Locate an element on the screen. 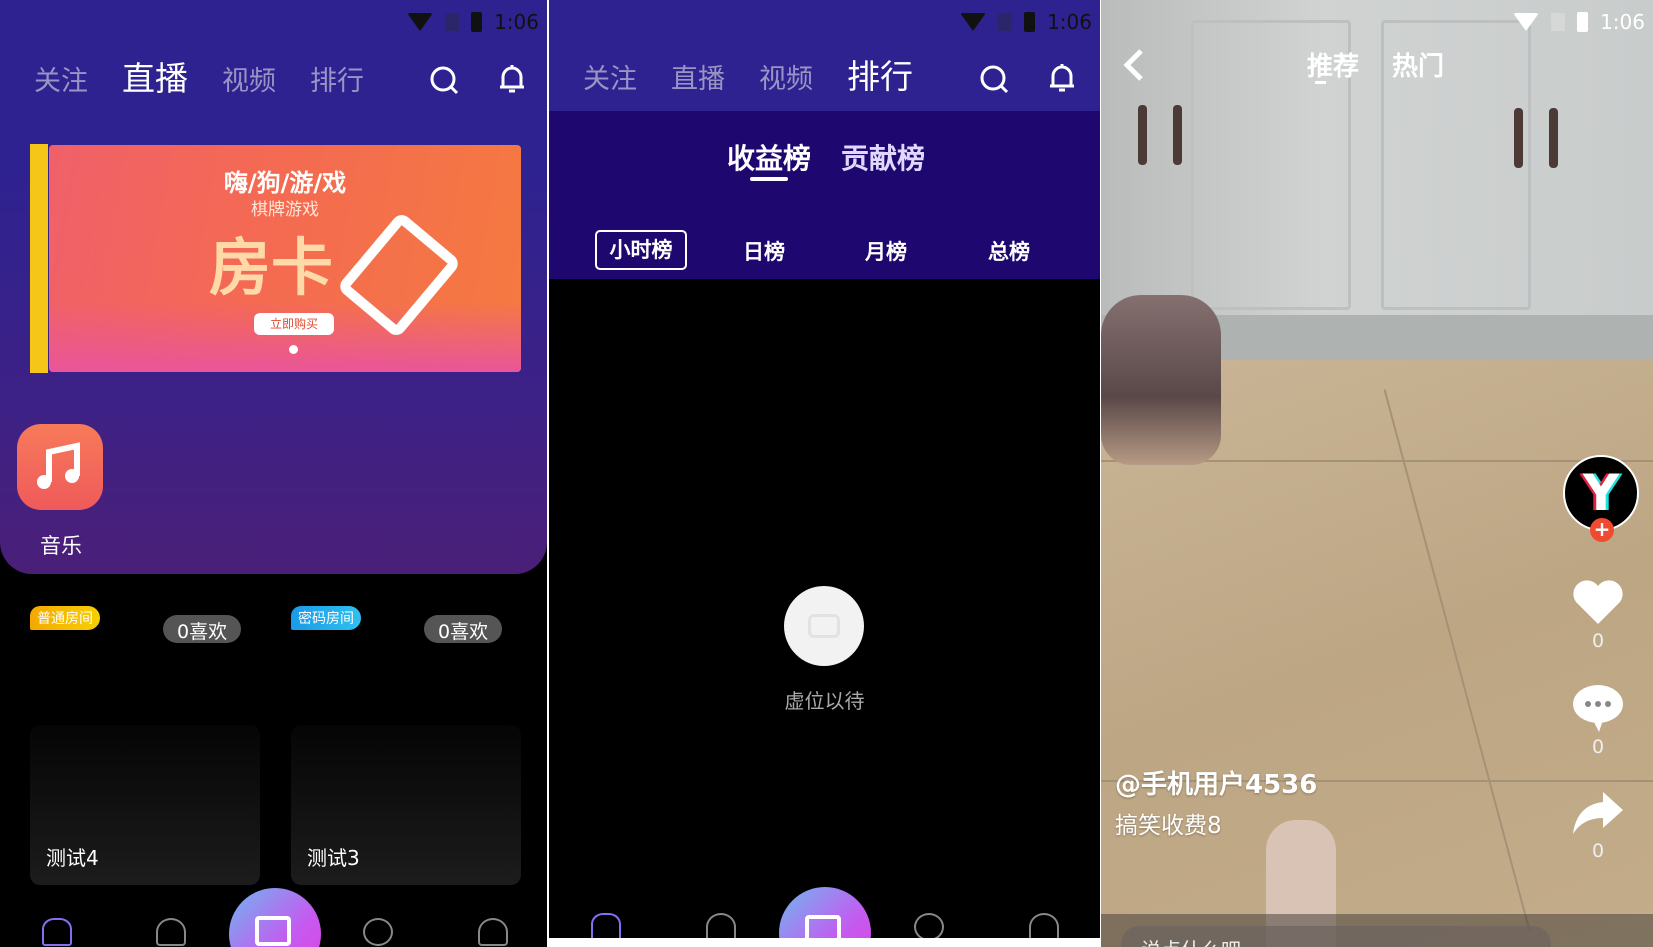 The width and height of the screenshot is (1653, 947). period-total: 总榜 is located at coordinates (1009, 251).